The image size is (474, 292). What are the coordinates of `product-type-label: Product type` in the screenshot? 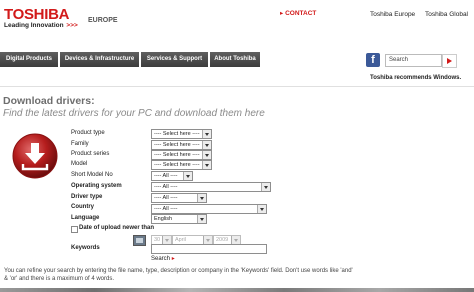 It's located at (88, 133).